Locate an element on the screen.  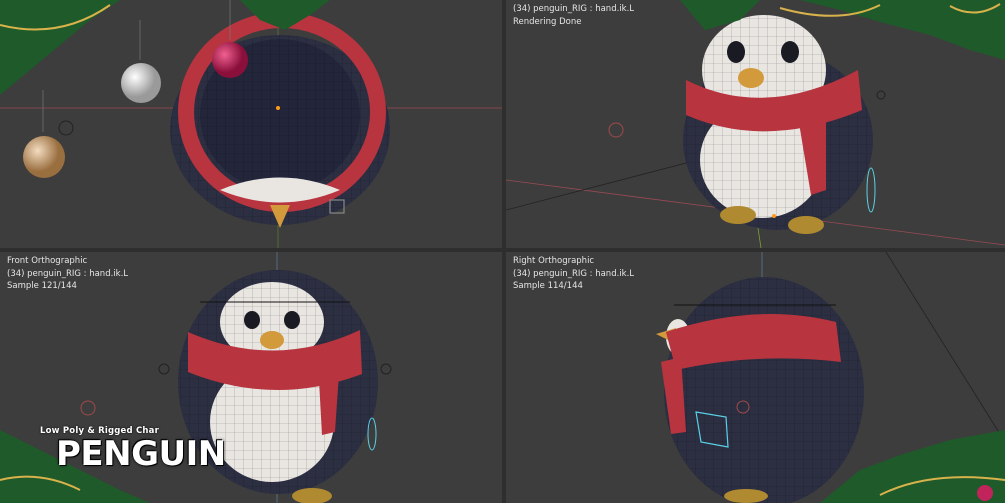
title-block: Low Poly & Rigged Char PENGUIN is located at coordinates (133, 449).